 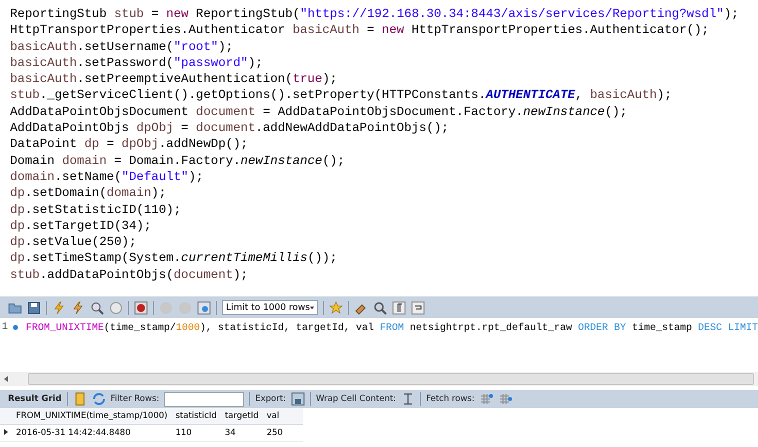 What do you see at coordinates (141, 307) in the screenshot?
I see `record-icon` at bounding box center [141, 307].